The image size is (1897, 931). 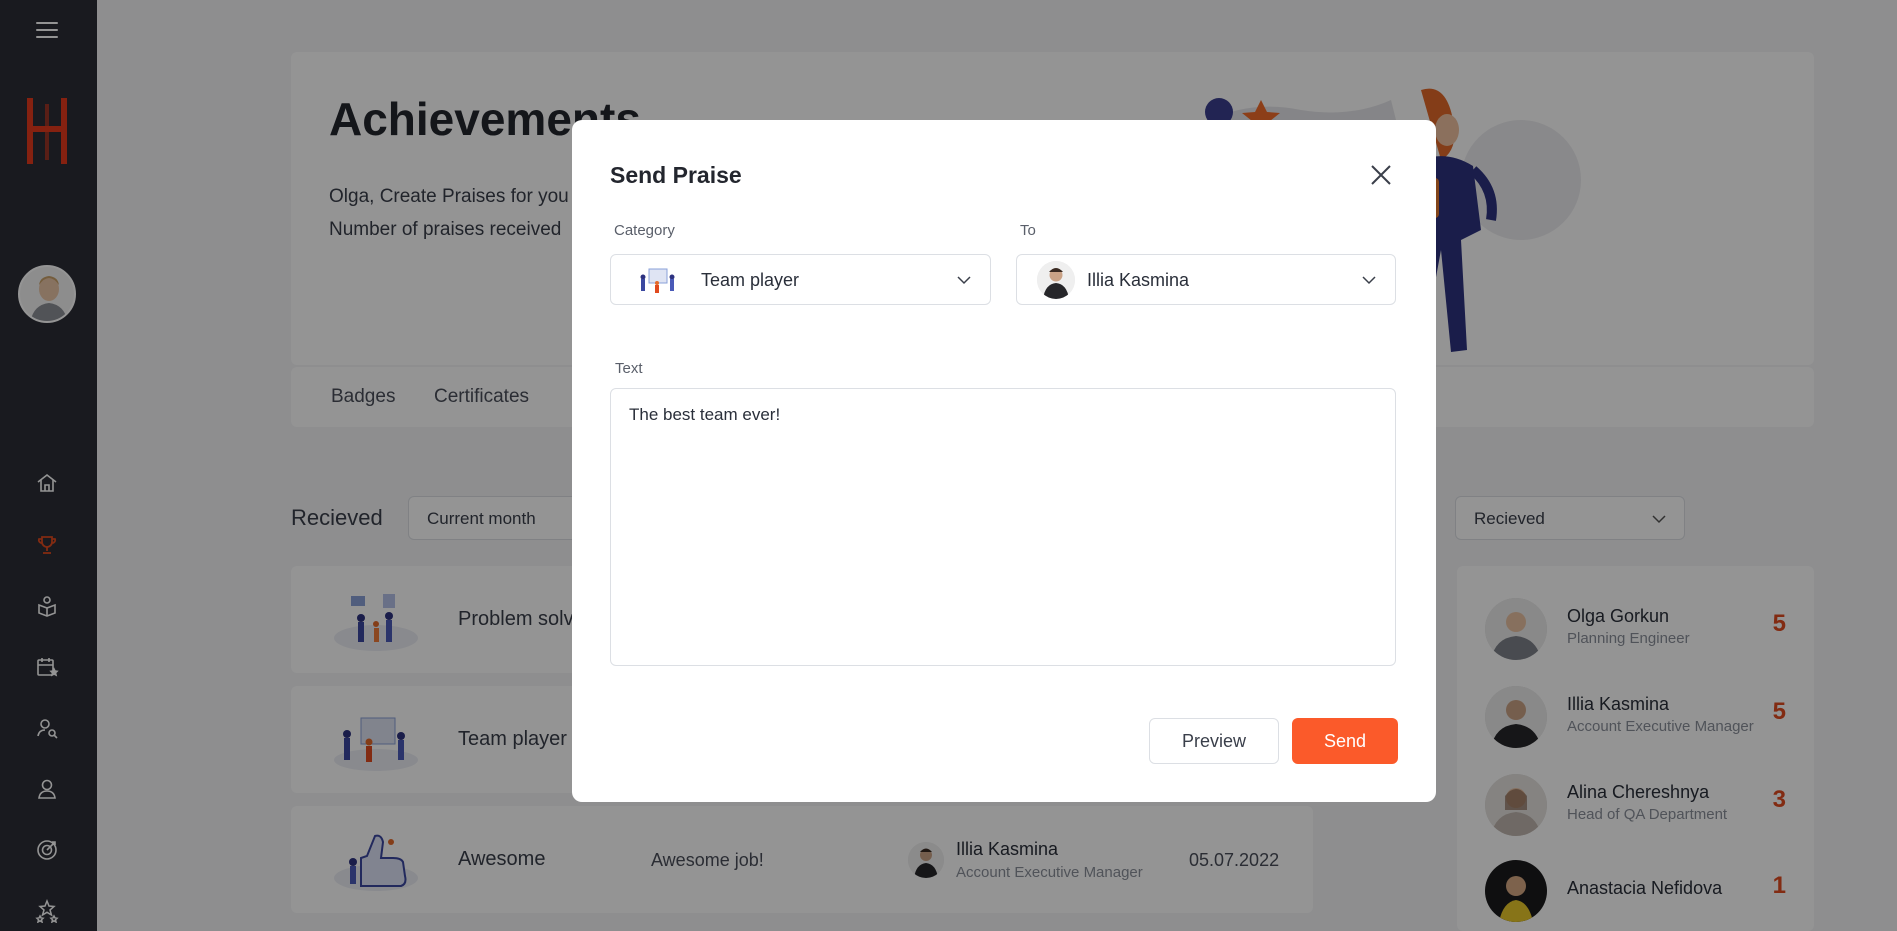 I want to click on category-label: Category, so click(x=644, y=230).